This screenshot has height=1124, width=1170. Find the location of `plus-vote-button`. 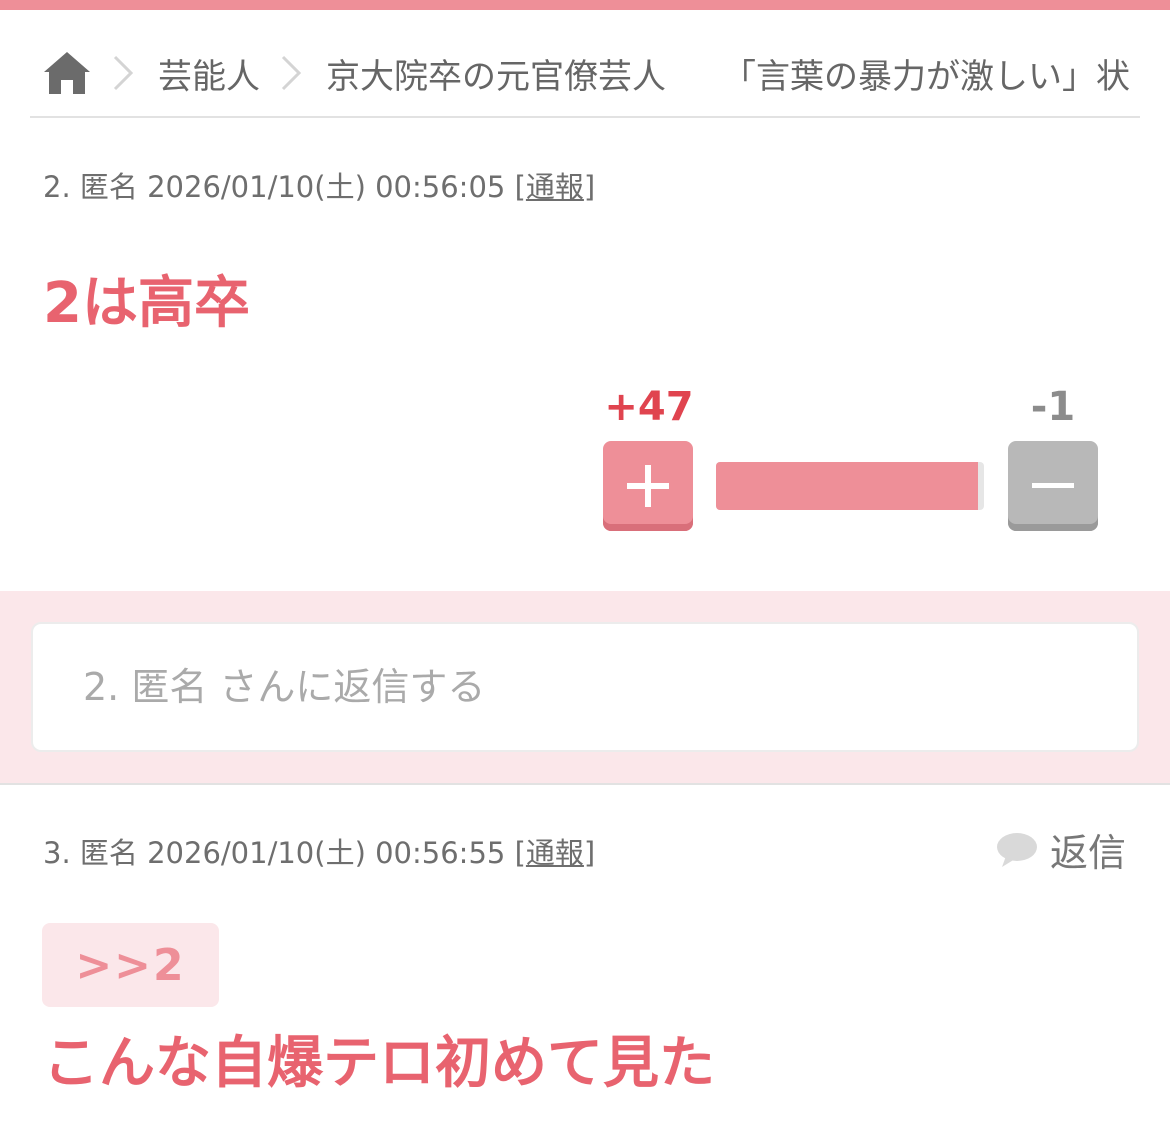

plus-vote-button is located at coordinates (648, 486).